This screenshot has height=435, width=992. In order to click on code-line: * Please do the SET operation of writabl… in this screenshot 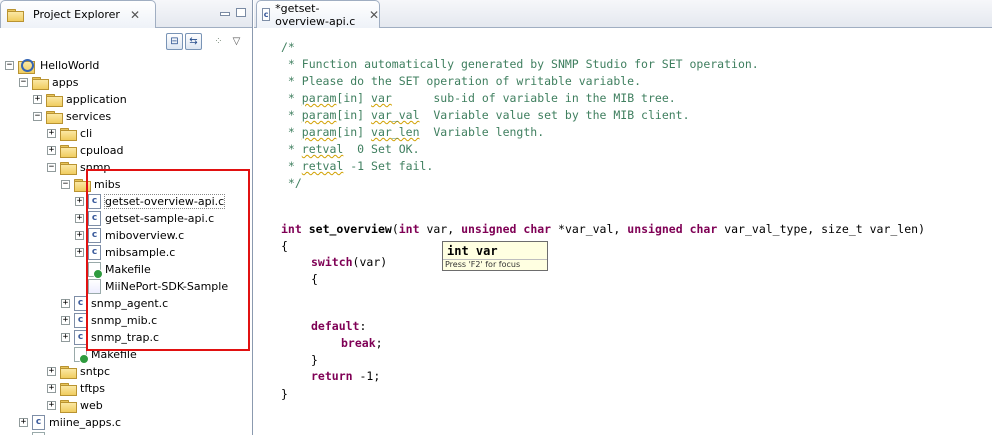, I will do `click(461, 81)`.